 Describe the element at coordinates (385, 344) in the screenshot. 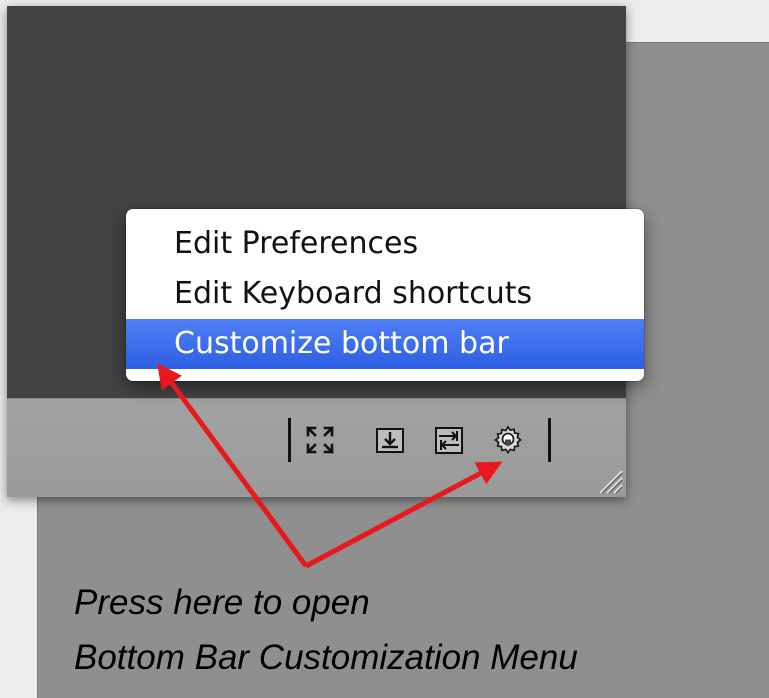

I see `menu-item-customize-bottom-bar: Customize bottom bar` at that location.